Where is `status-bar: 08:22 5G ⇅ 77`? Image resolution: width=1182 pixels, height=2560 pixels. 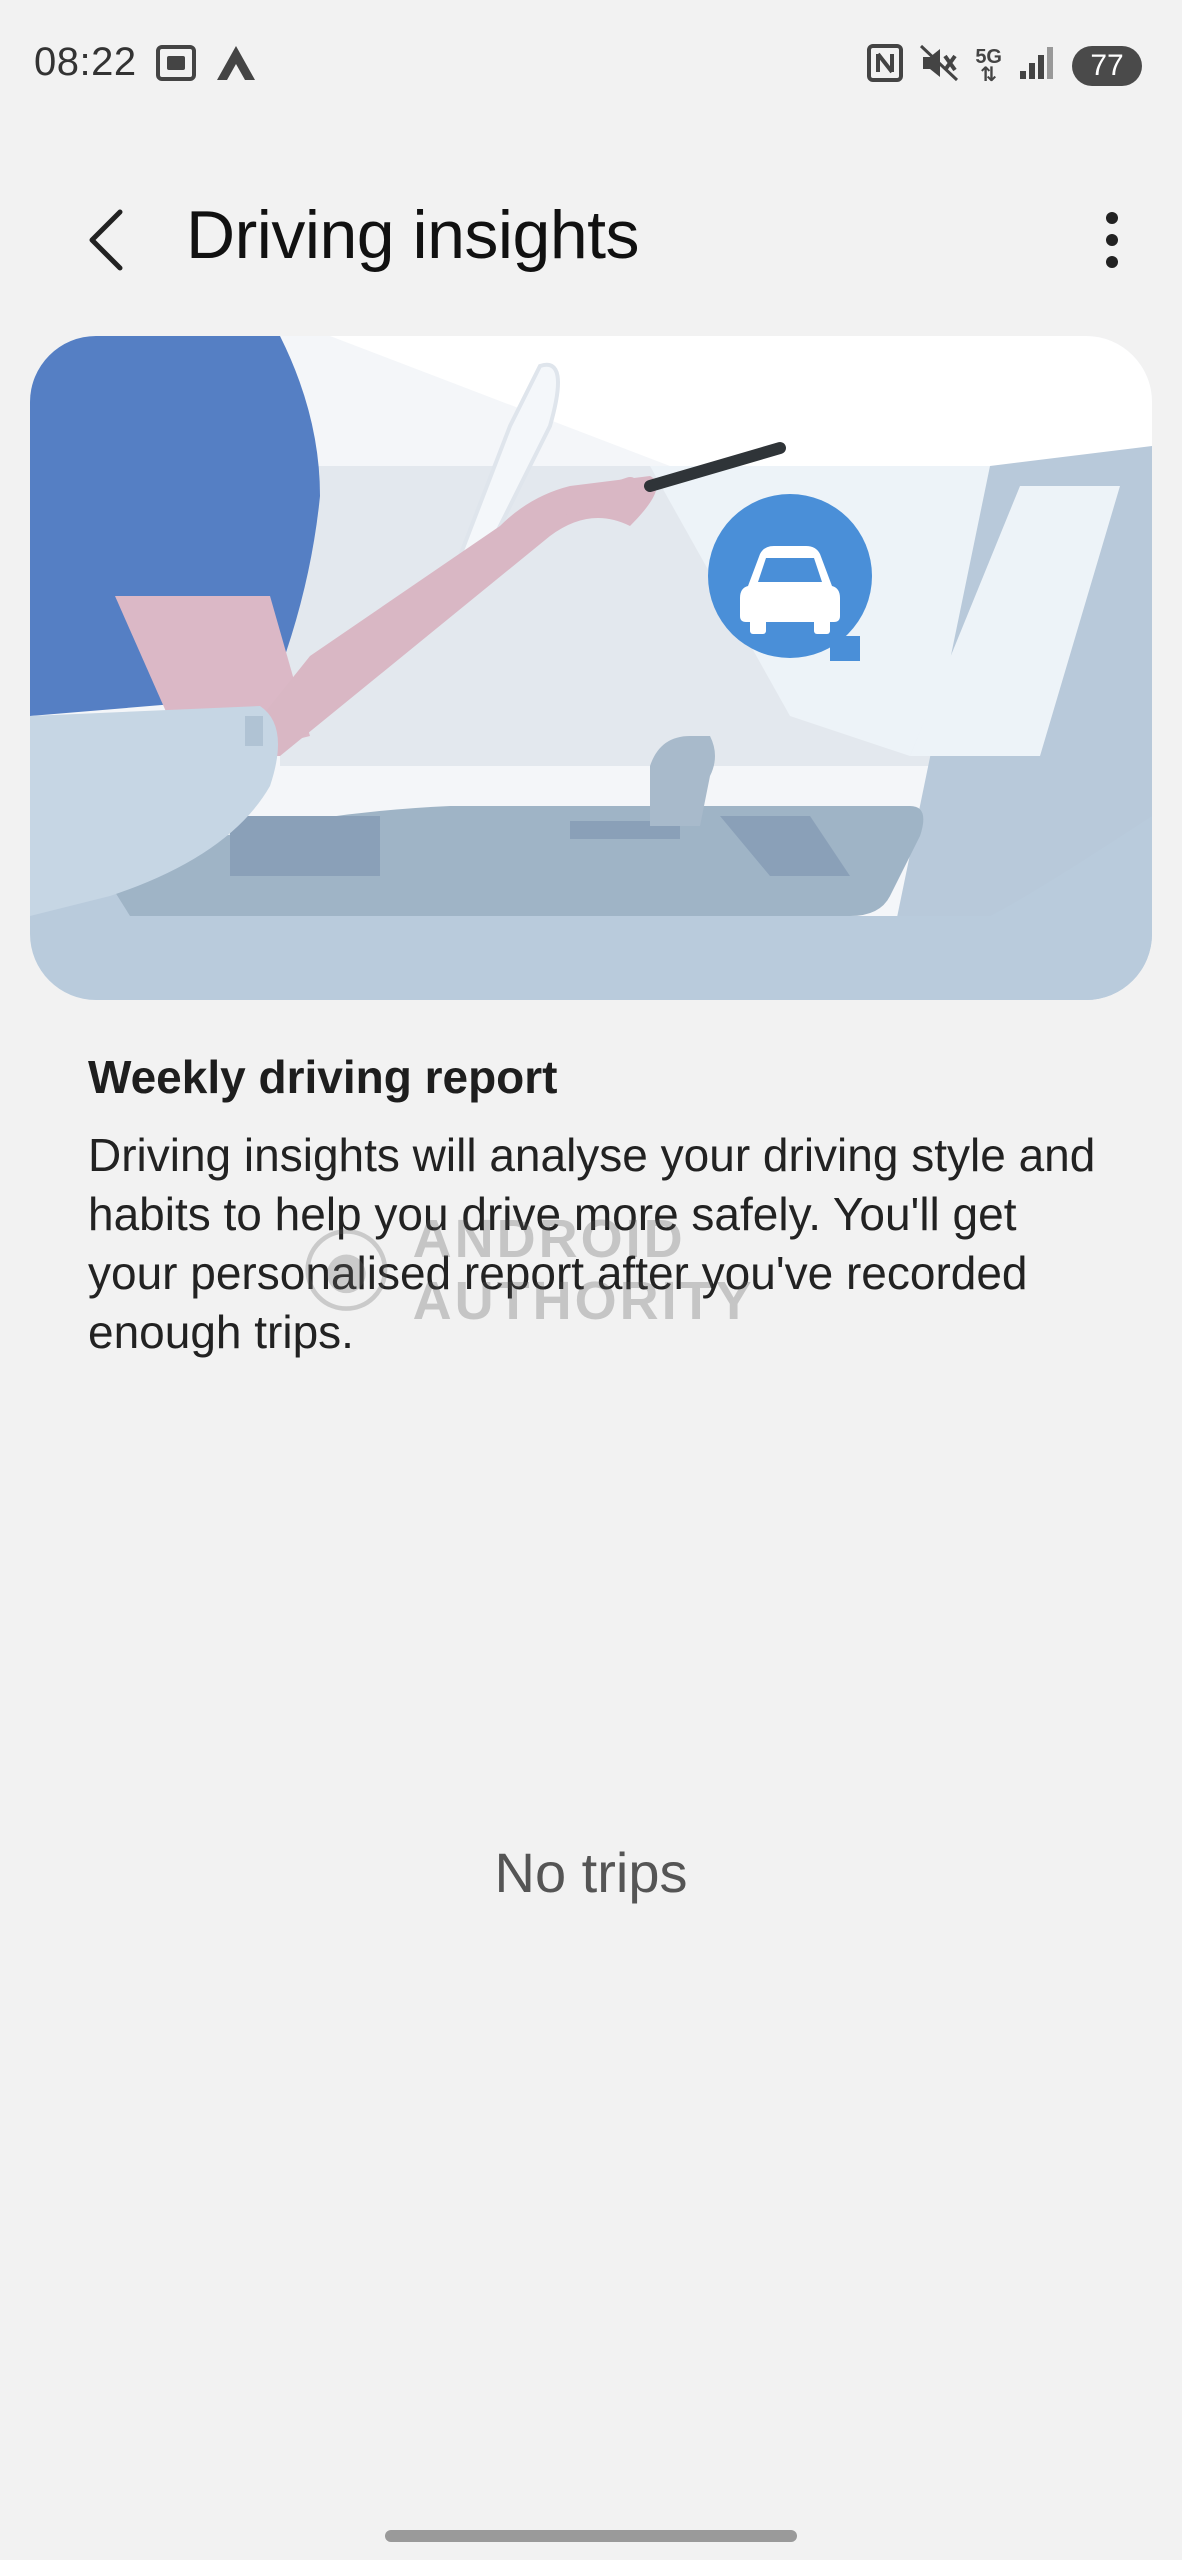 status-bar: 08:22 5G ⇅ 77 is located at coordinates (591, 67).